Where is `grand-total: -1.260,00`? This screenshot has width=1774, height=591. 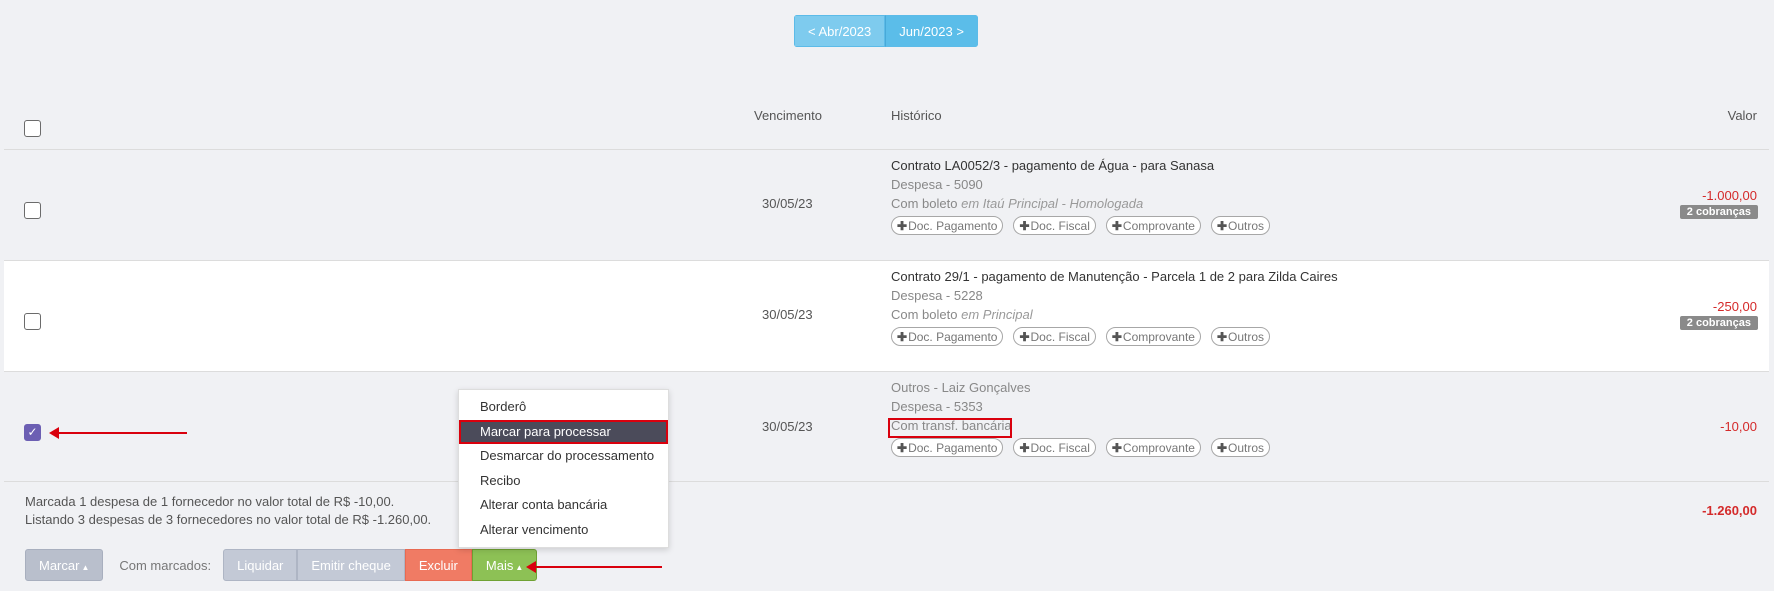
grand-total: -1.260,00 is located at coordinates (1729, 510).